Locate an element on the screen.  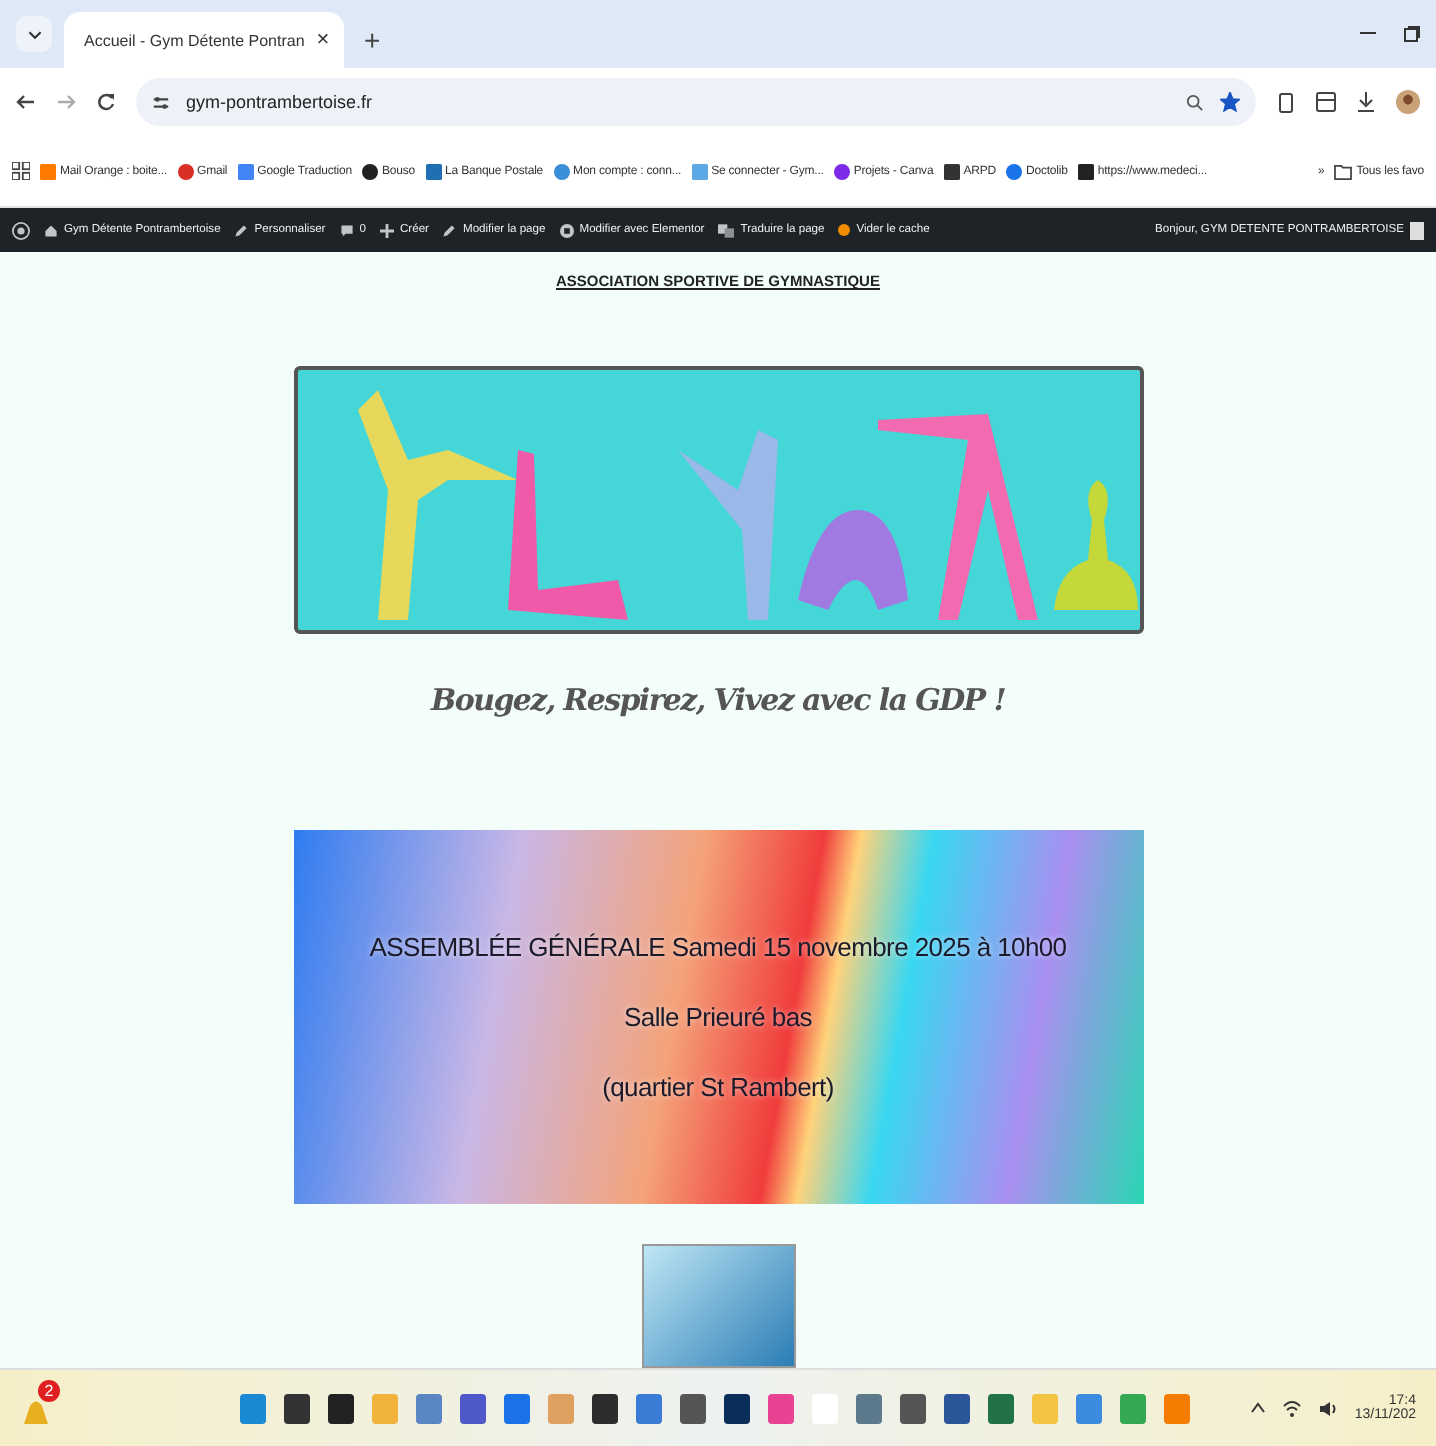
zoom-icon is located at coordinates (1195, 102).